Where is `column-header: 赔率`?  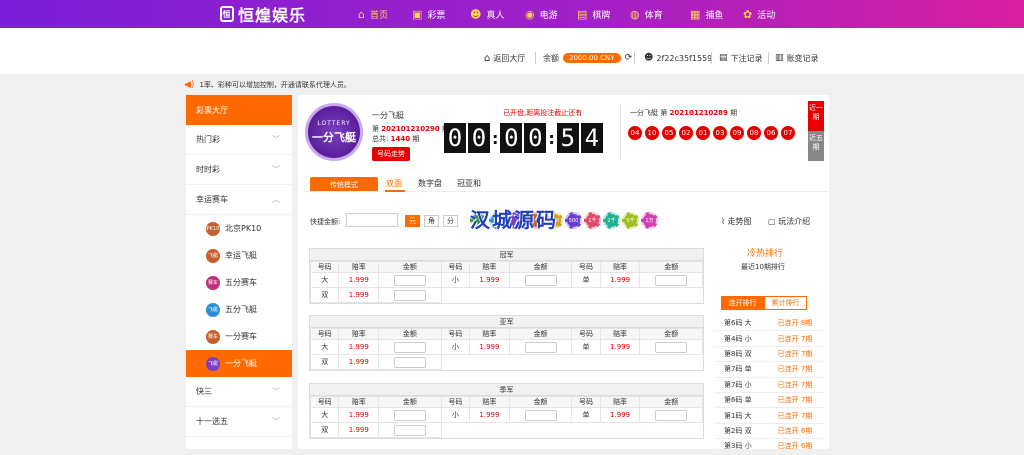
column-header: 赔率 is located at coordinates (620, 267).